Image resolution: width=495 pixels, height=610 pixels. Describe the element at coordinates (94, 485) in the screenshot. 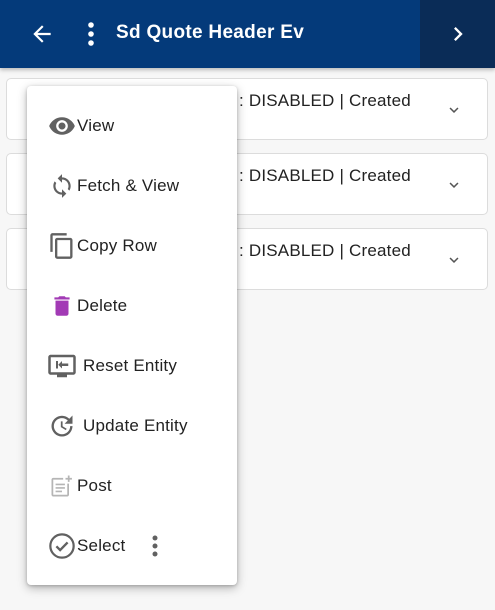

I see `menu-item-label: Post` at that location.